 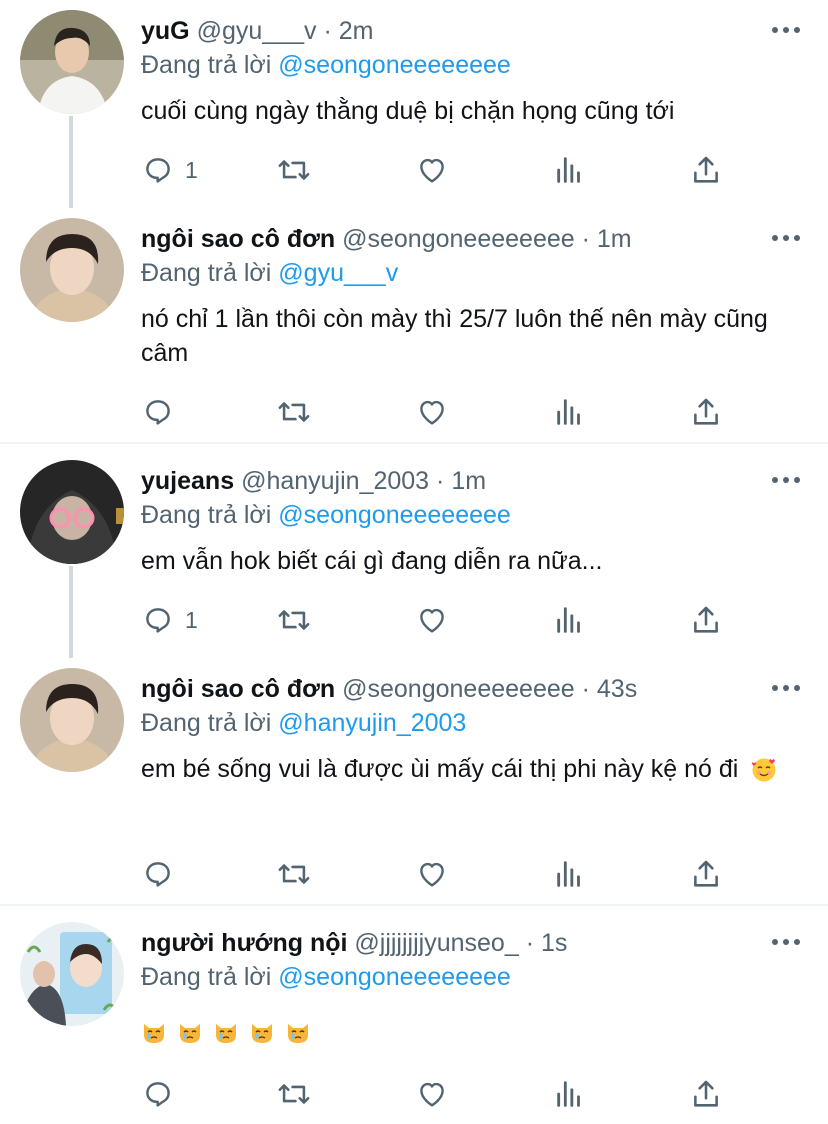 I want to click on handle: @hanyujin_2003, so click(x=335, y=481).